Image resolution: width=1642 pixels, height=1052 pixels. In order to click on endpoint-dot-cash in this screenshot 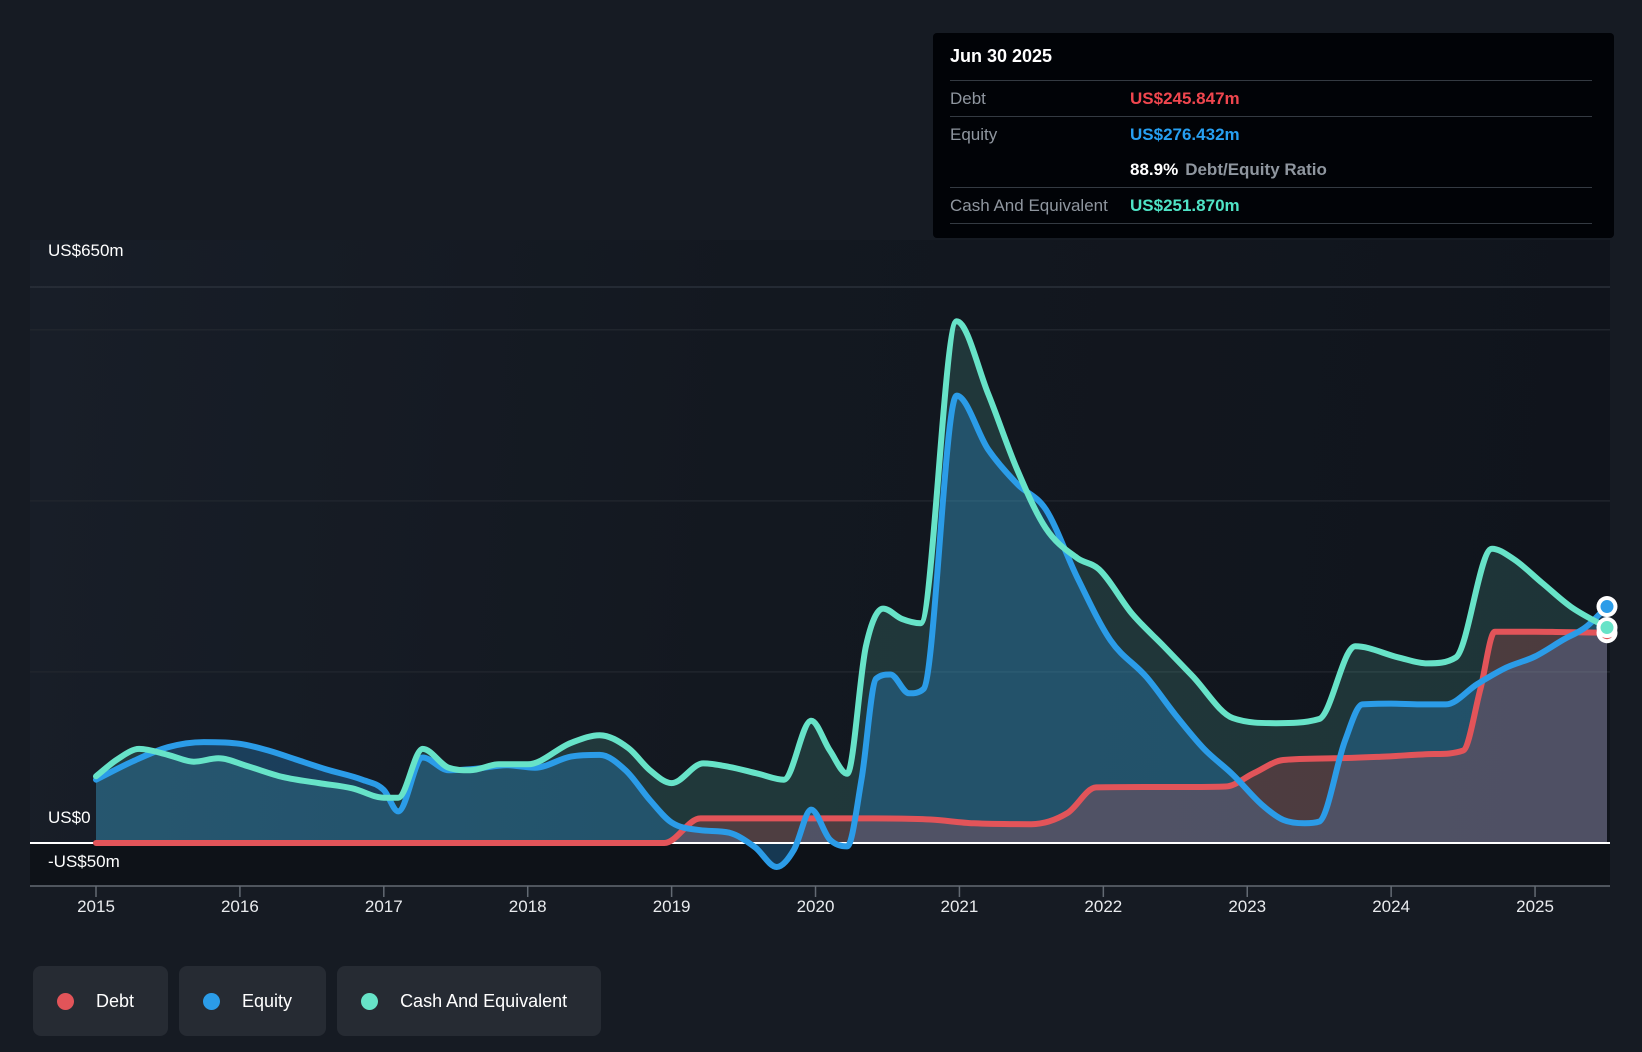, I will do `click(1607, 628)`.